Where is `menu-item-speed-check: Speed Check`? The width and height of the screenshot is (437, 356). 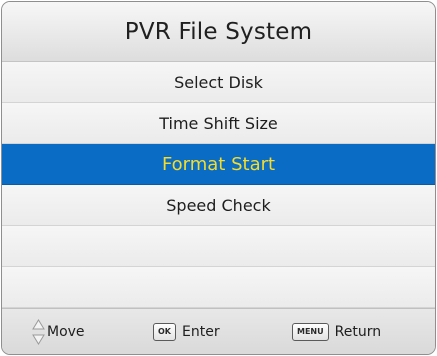 menu-item-speed-check: Speed Check is located at coordinates (218, 205).